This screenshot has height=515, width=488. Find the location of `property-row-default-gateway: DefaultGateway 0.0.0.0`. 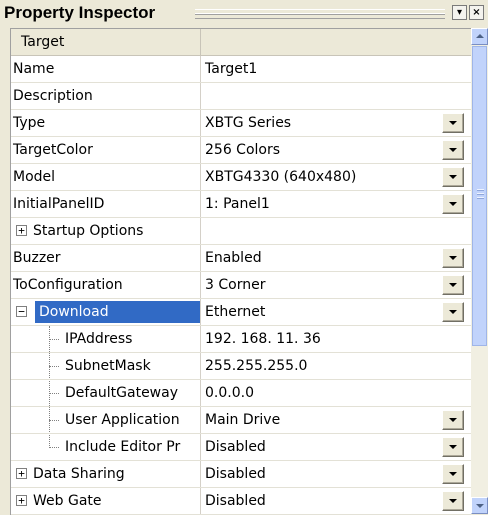

property-row-default-gateway: DefaultGateway 0.0.0.0 is located at coordinates (241, 393).